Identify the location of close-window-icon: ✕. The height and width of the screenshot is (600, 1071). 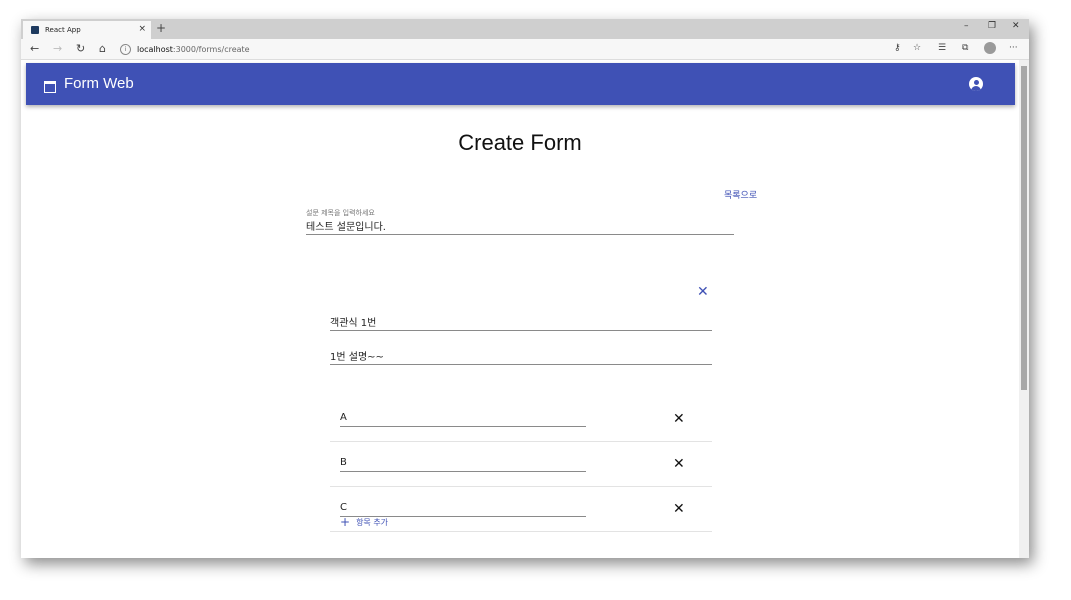
(1016, 26).